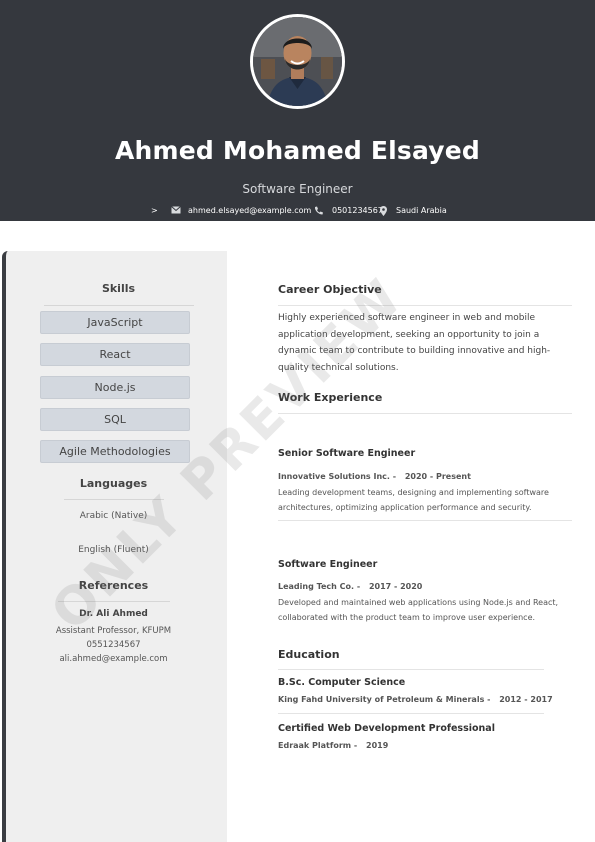  What do you see at coordinates (113, 614) in the screenshot?
I see `reference-name: Dr. Ali Ahmed` at bounding box center [113, 614].